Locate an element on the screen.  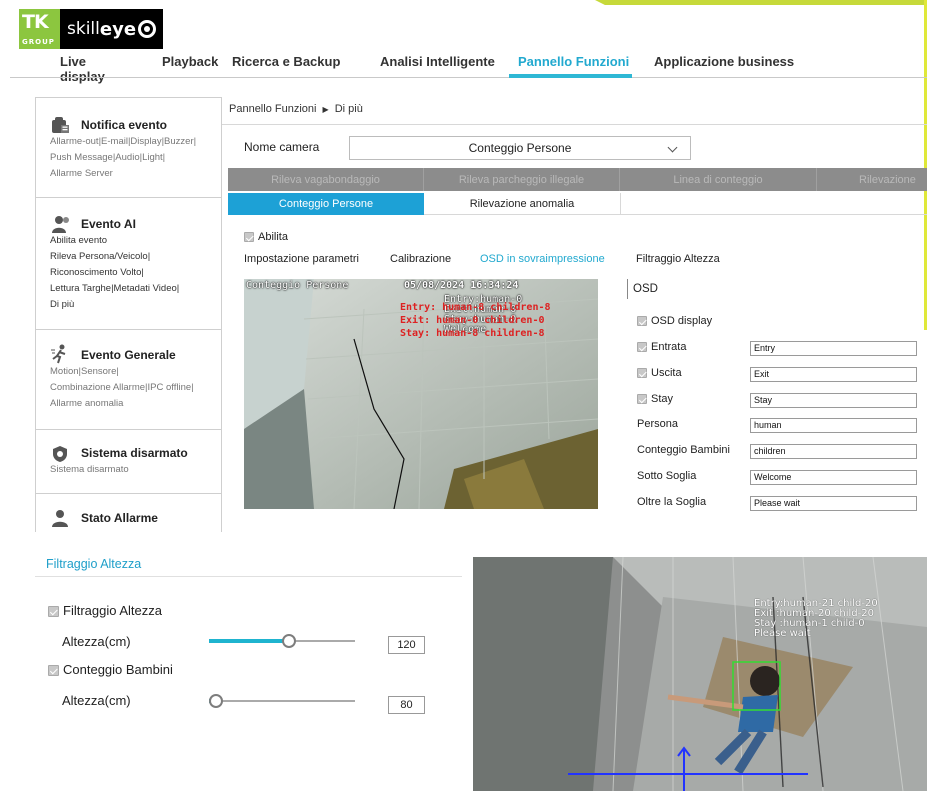
tab-rilevazione: Rilevazione is located at coordinates (872, 179).